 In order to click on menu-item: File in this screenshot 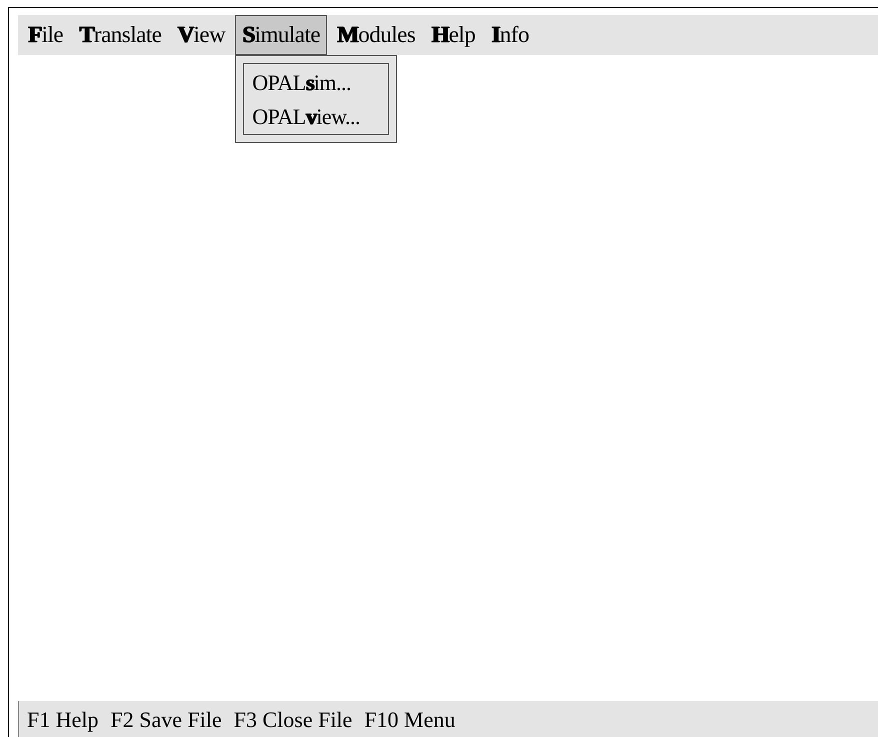, I will do `click(46, 35)`.